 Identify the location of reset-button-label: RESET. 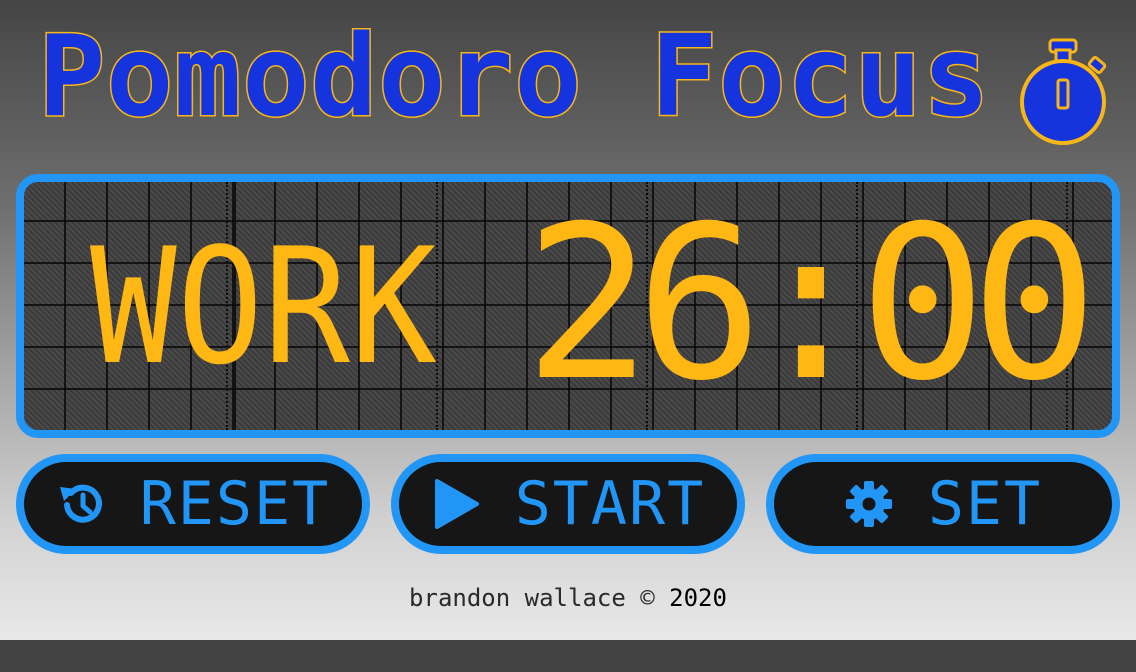
(235, 504).